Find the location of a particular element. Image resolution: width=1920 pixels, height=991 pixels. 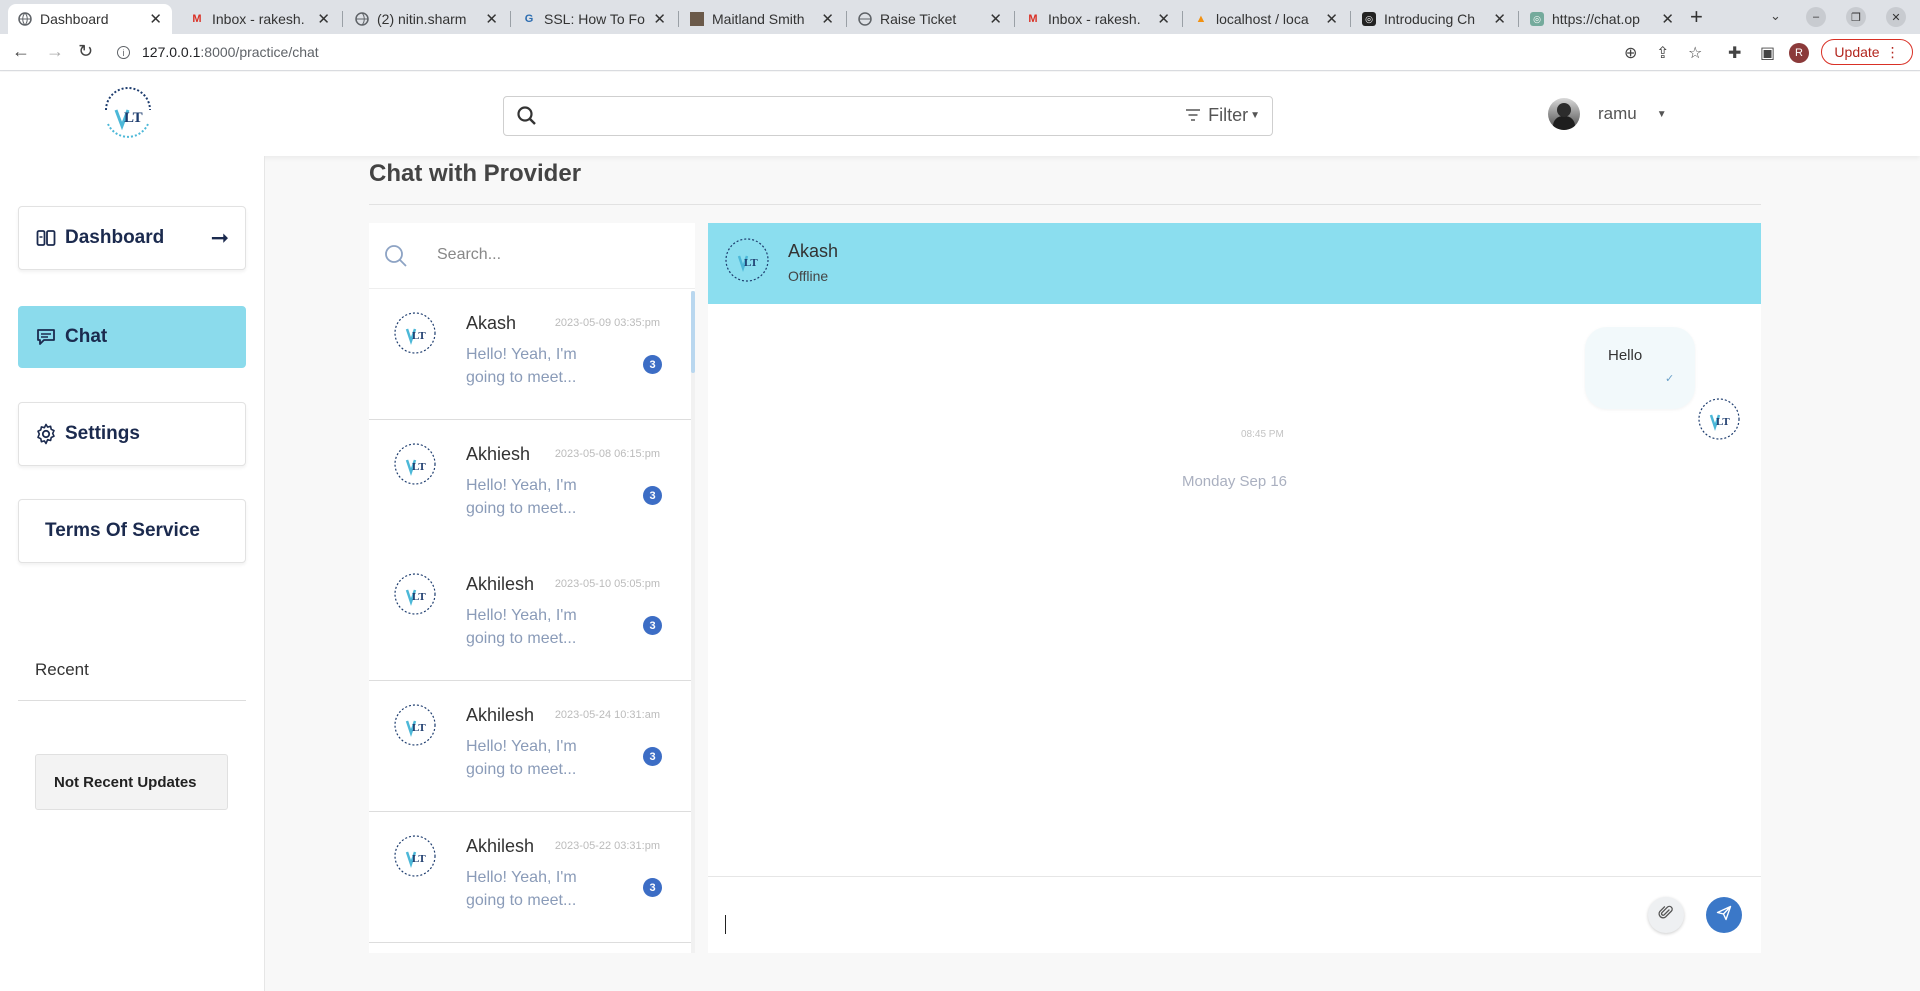

chat-header: LT Akash Offline is located at coordinates (1234, 263).